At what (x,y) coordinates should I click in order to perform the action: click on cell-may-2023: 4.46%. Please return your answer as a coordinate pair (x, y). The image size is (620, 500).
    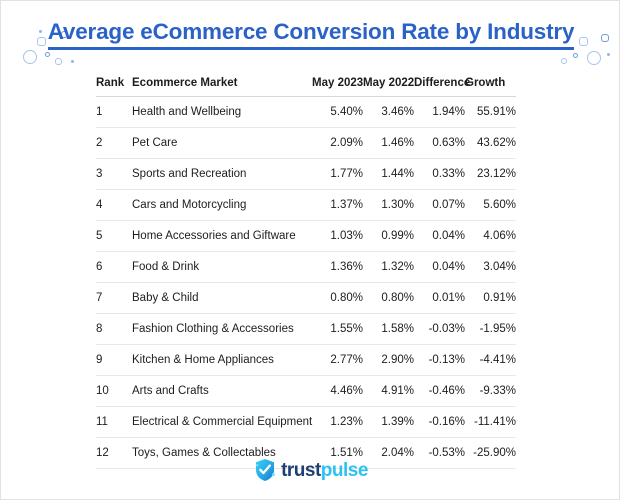
    Looking at the image, I should click on (337, 391).